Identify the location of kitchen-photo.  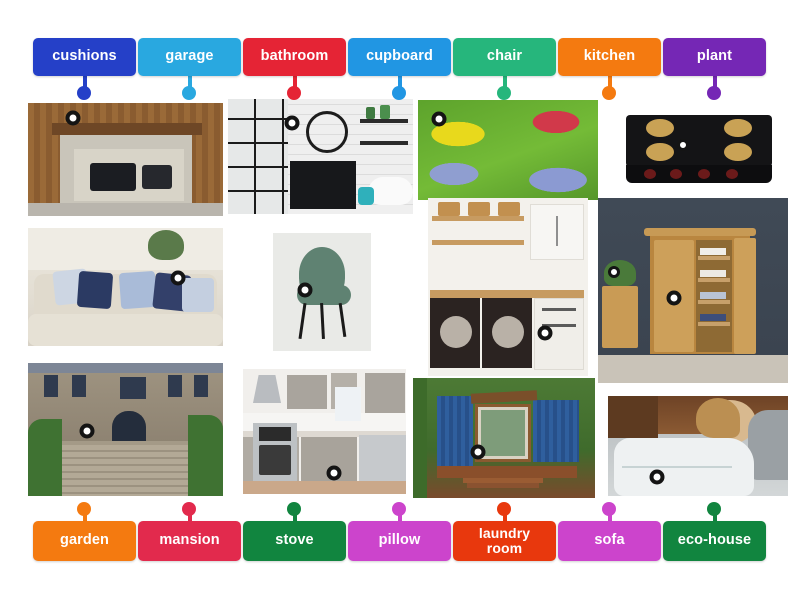
(324, 431).